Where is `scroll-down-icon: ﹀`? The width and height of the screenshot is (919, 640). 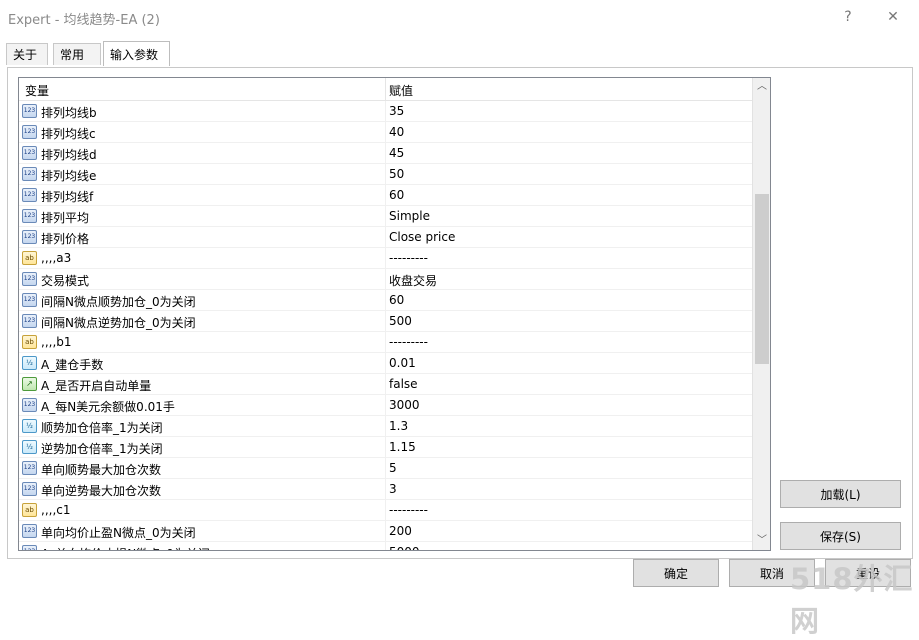 scroll-down-icon: ﹀ is located at coordinates (761, 541).